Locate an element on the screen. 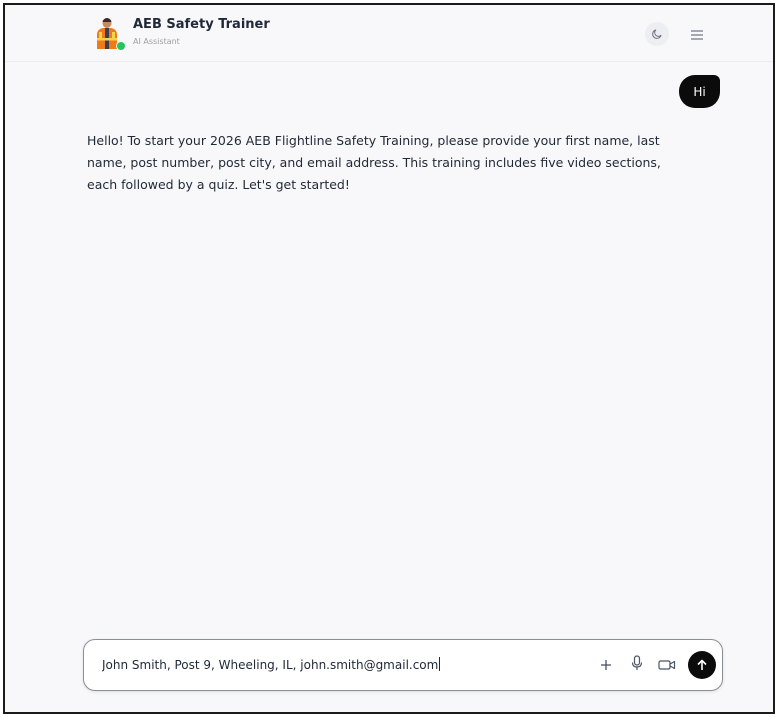 This screenshot has height=717, width=778. arrow-up-icon is located at coordinates (702, 665).